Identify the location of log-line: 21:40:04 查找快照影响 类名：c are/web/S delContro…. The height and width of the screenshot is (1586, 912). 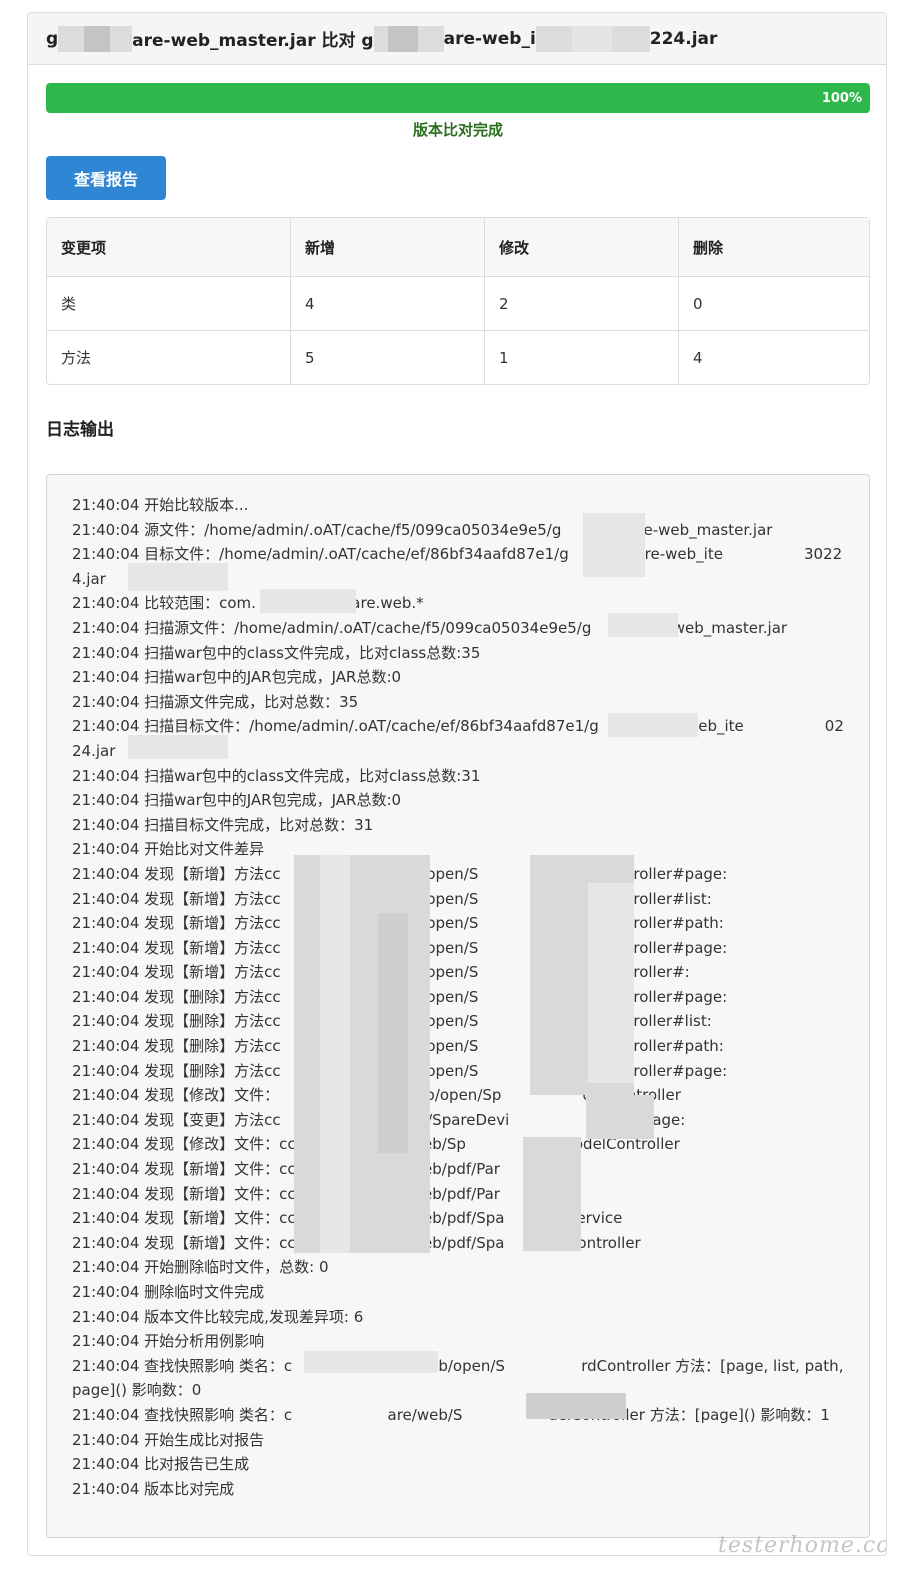
(451, 1414).